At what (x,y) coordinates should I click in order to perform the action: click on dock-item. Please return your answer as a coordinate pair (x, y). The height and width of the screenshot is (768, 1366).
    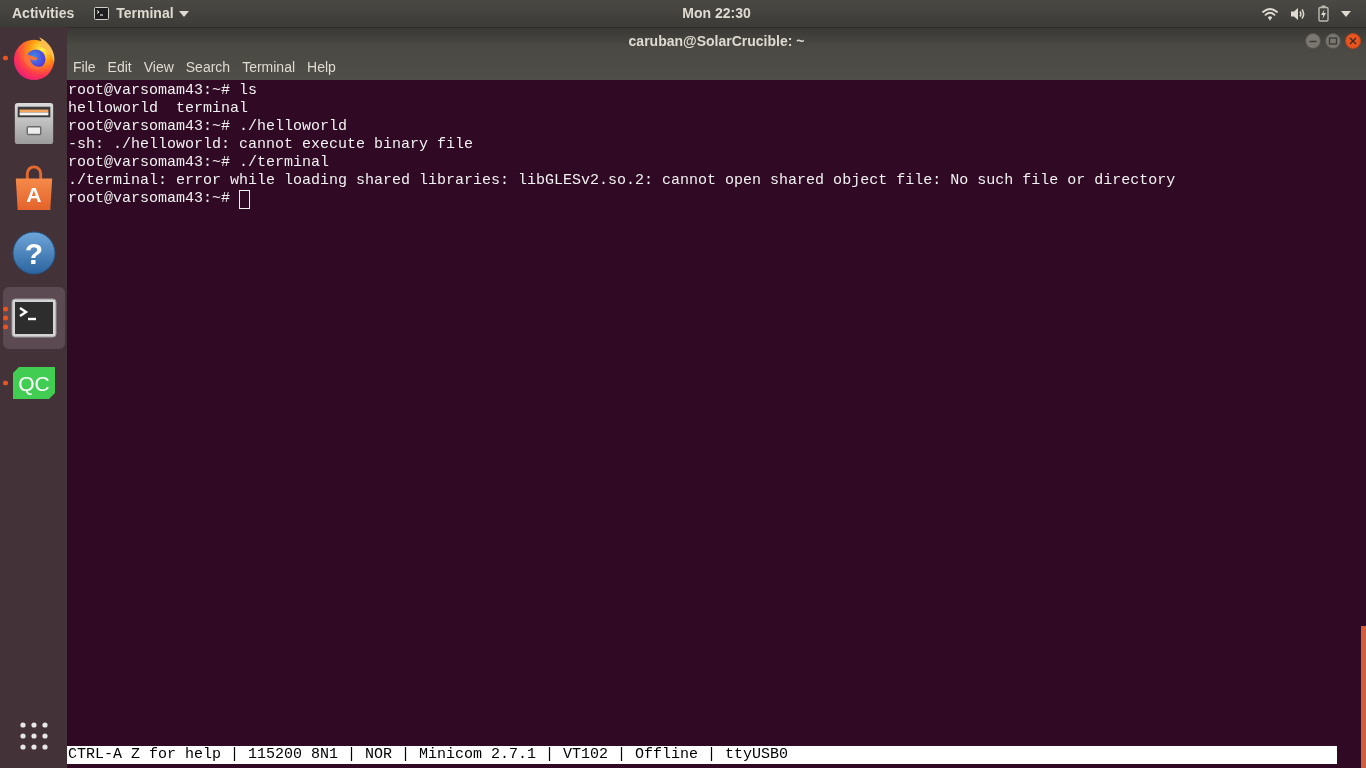
    Looking at the image, I should click on (33, 318).